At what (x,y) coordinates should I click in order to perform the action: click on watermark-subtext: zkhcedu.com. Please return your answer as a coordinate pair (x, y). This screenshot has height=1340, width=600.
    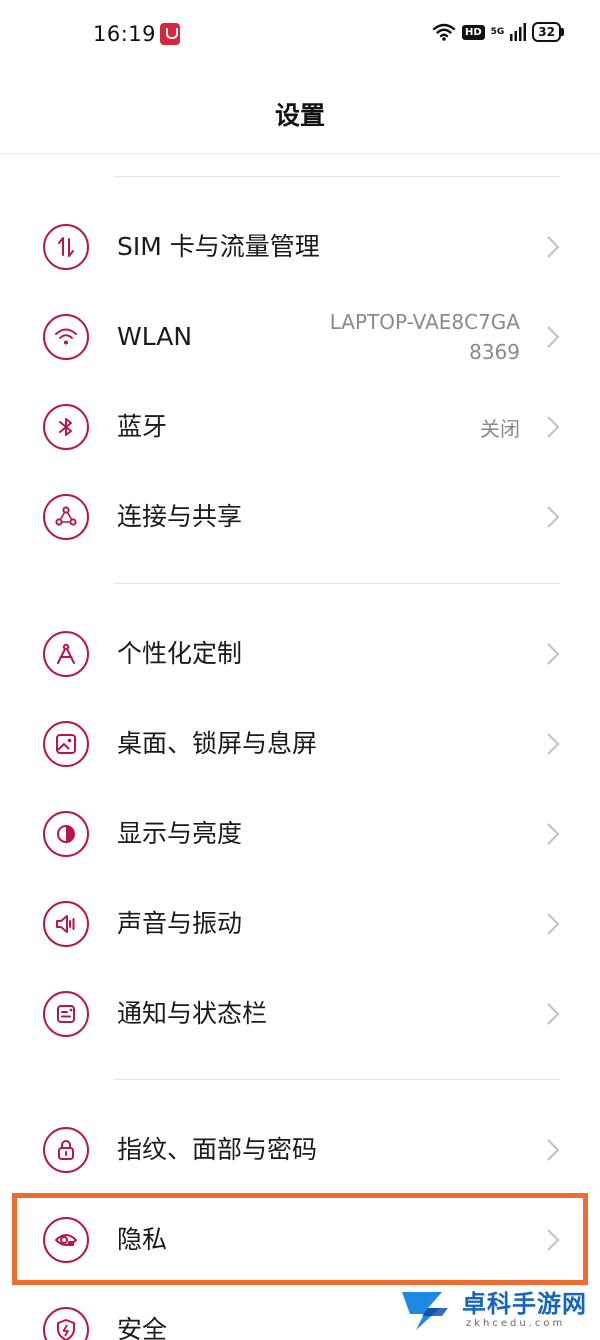
    Looking at the image, I should click on (516, 1323).